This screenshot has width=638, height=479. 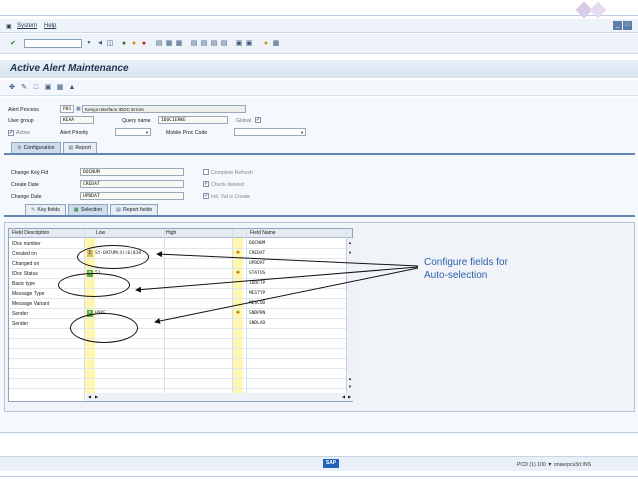 What do you see at coordinates (266, 43) in the screenshot?
I see `help-icon: ●` at bounding box center [266, 43].